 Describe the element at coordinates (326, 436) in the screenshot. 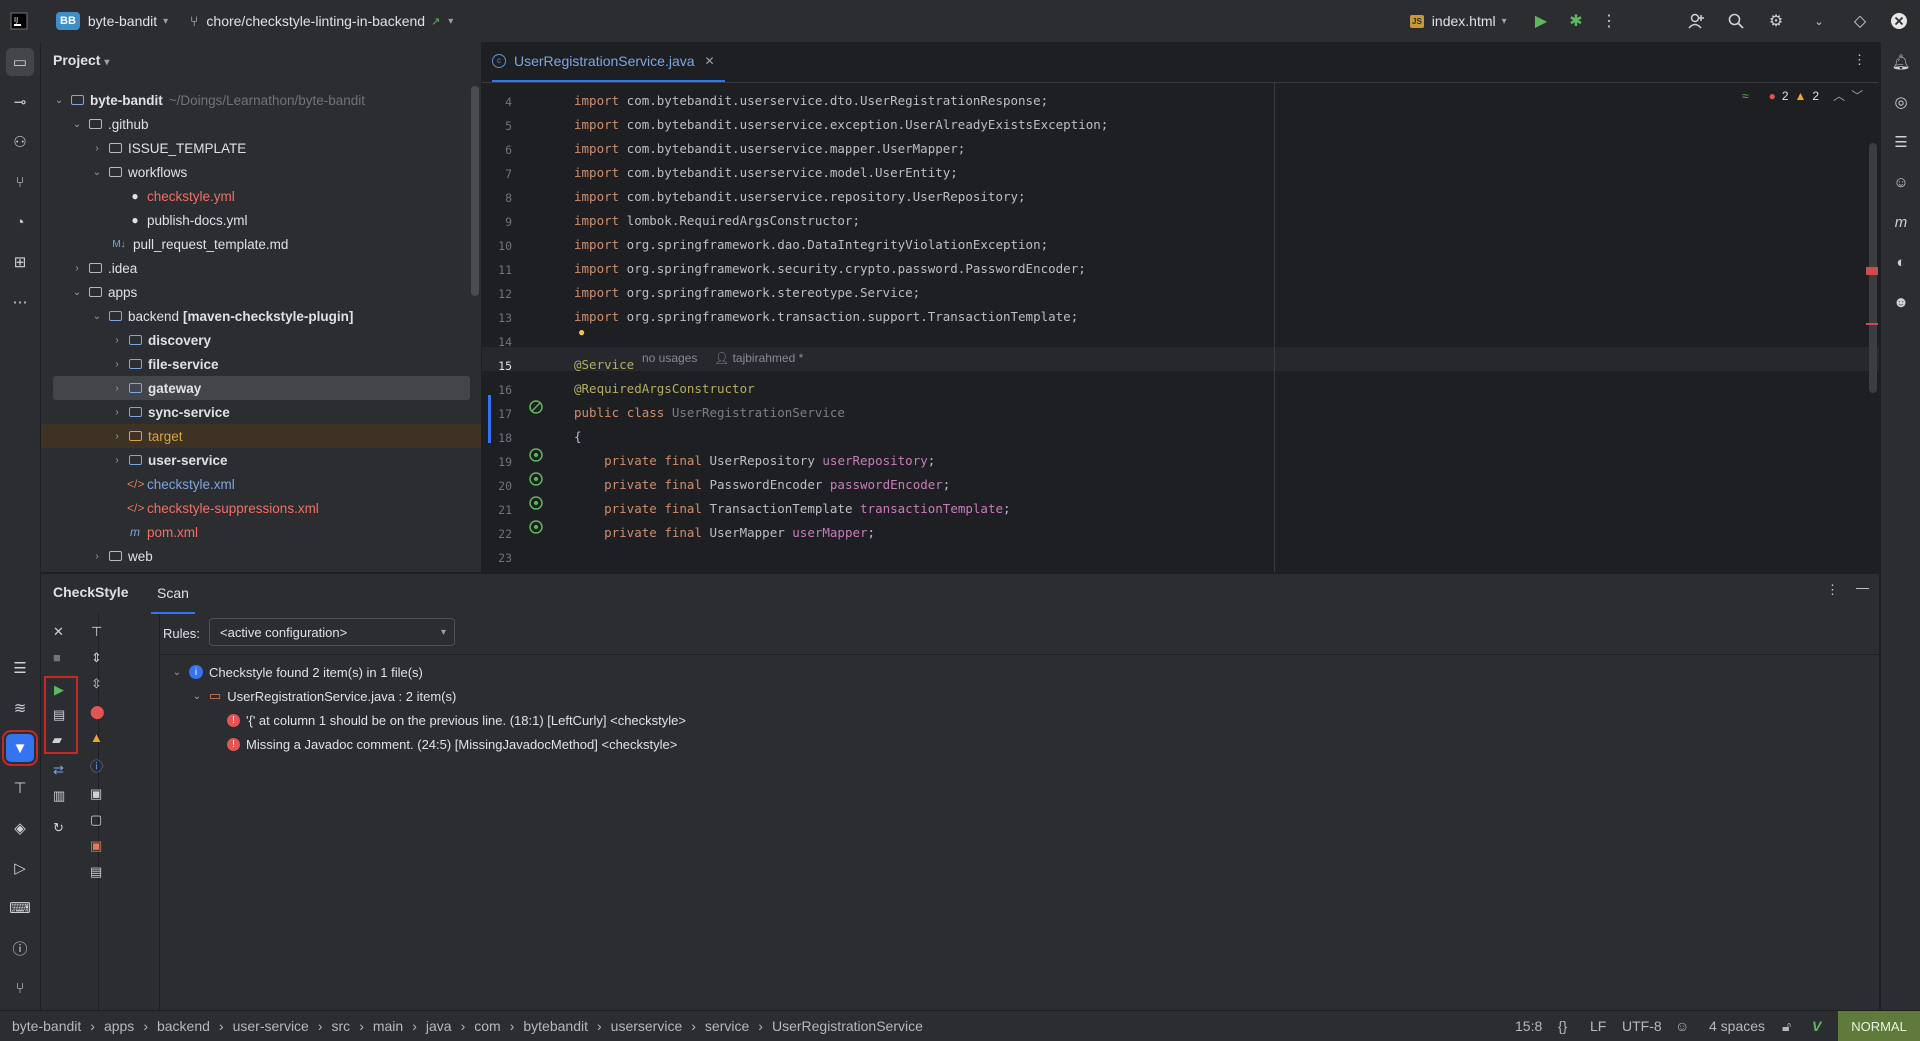

I see `tree-item-target: › target` at that location.